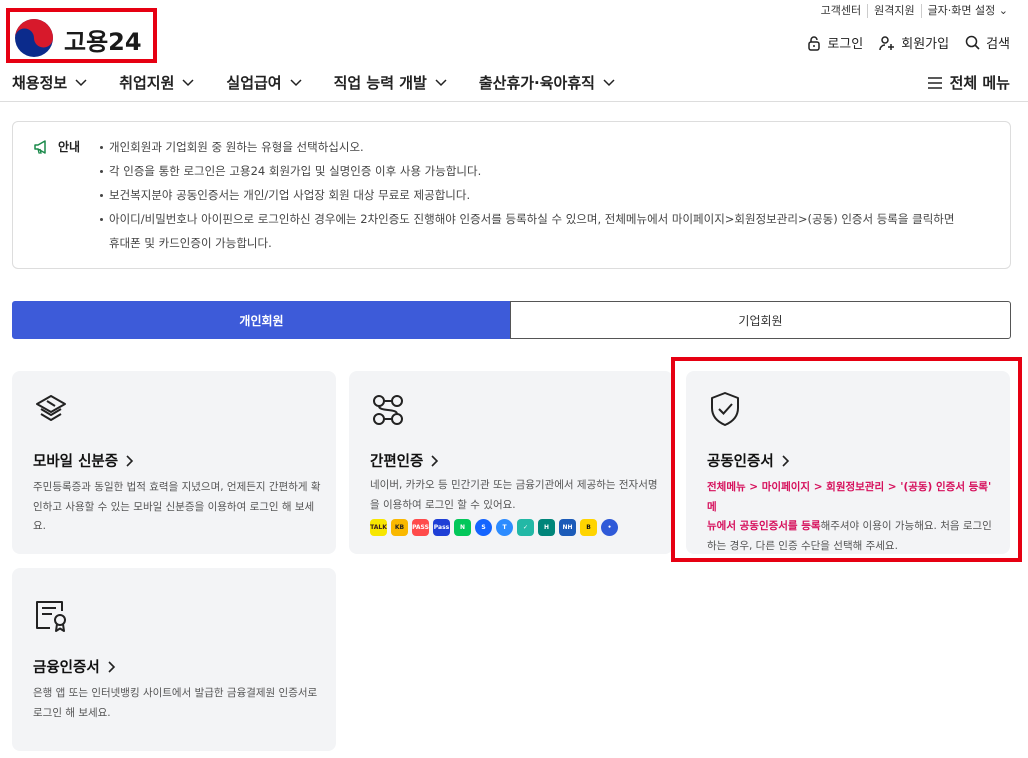  Describe the element at coordinates (51, 408) in the screenshot. I see `layers-icon` at that location.